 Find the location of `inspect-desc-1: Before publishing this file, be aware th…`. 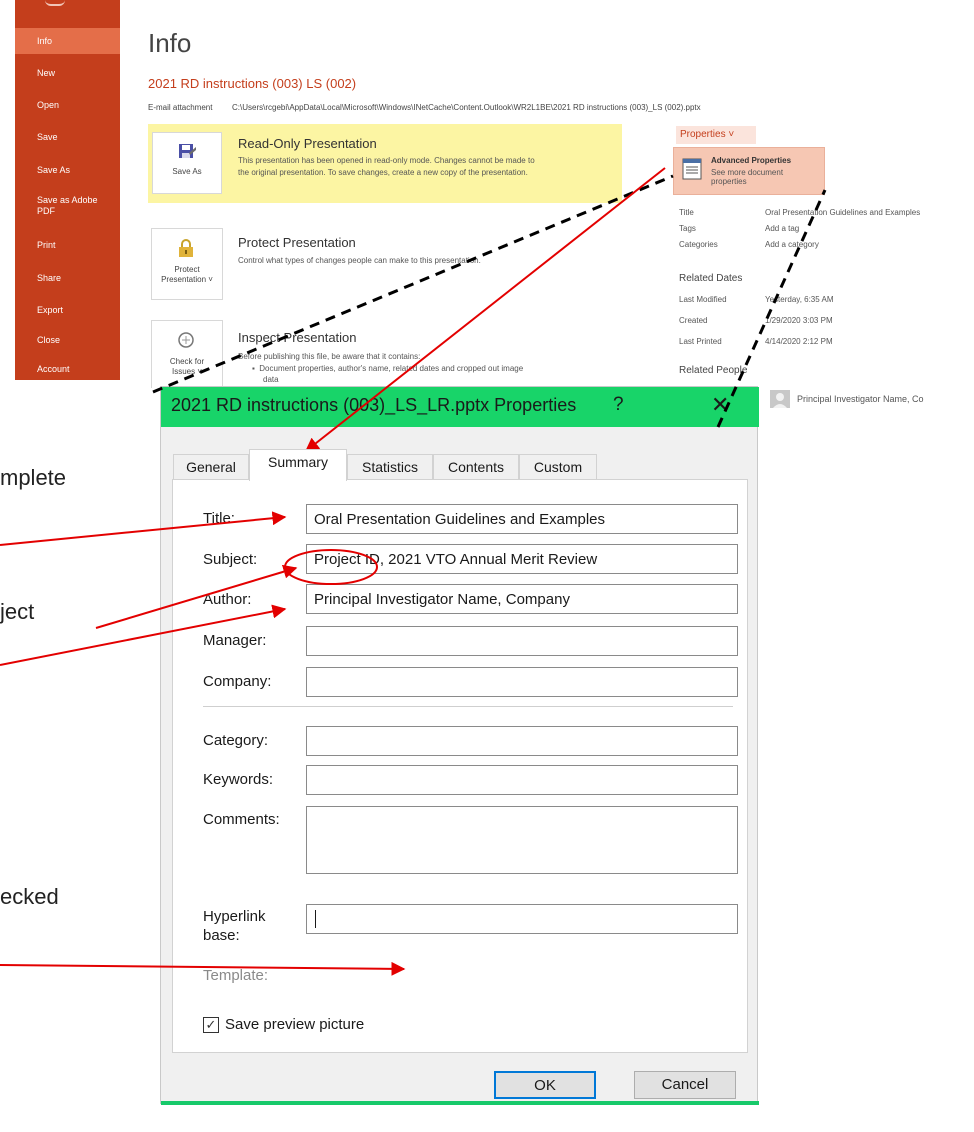

inspect-desc-1: Before publishing this file, be aware th… is located at coordinates (329, 356).